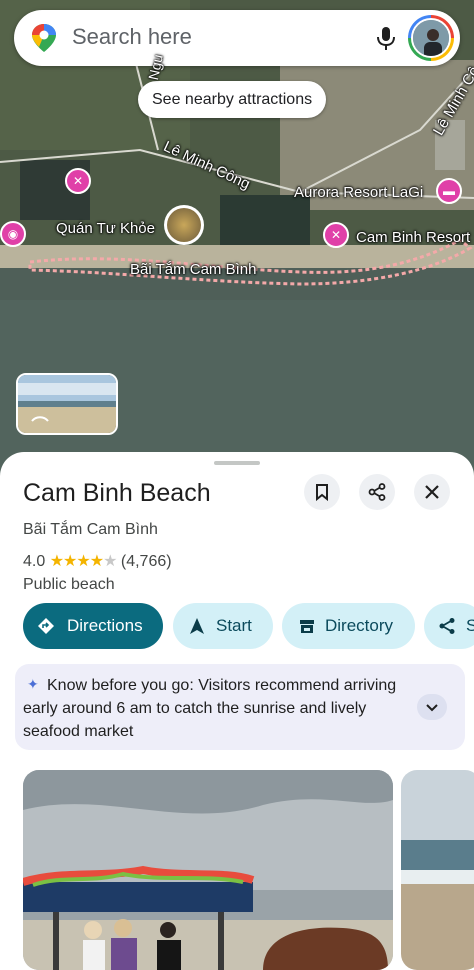 This screenshot has height=970, width=474. I want to click on navigation-arrow-icon, so click(197, 626).